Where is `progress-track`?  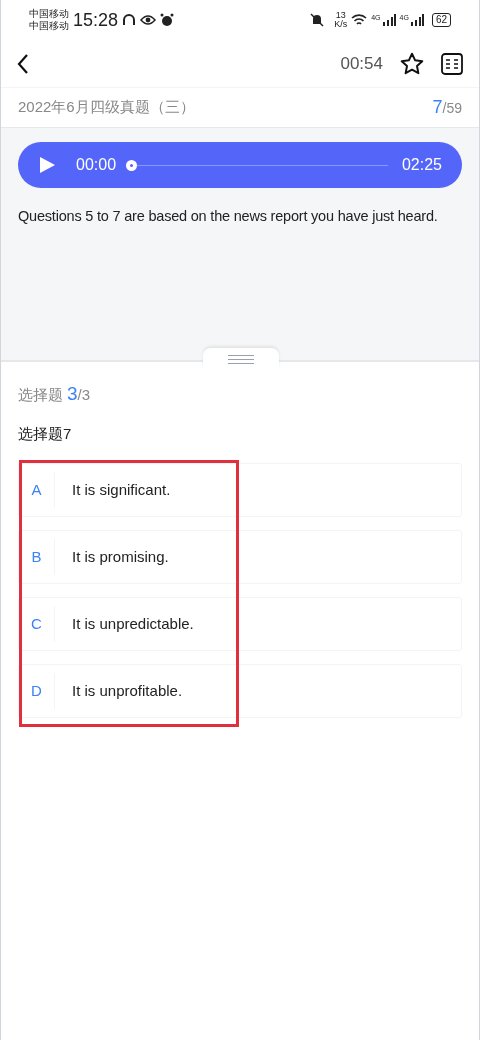 progress-track is located at coordinates (257, 165).